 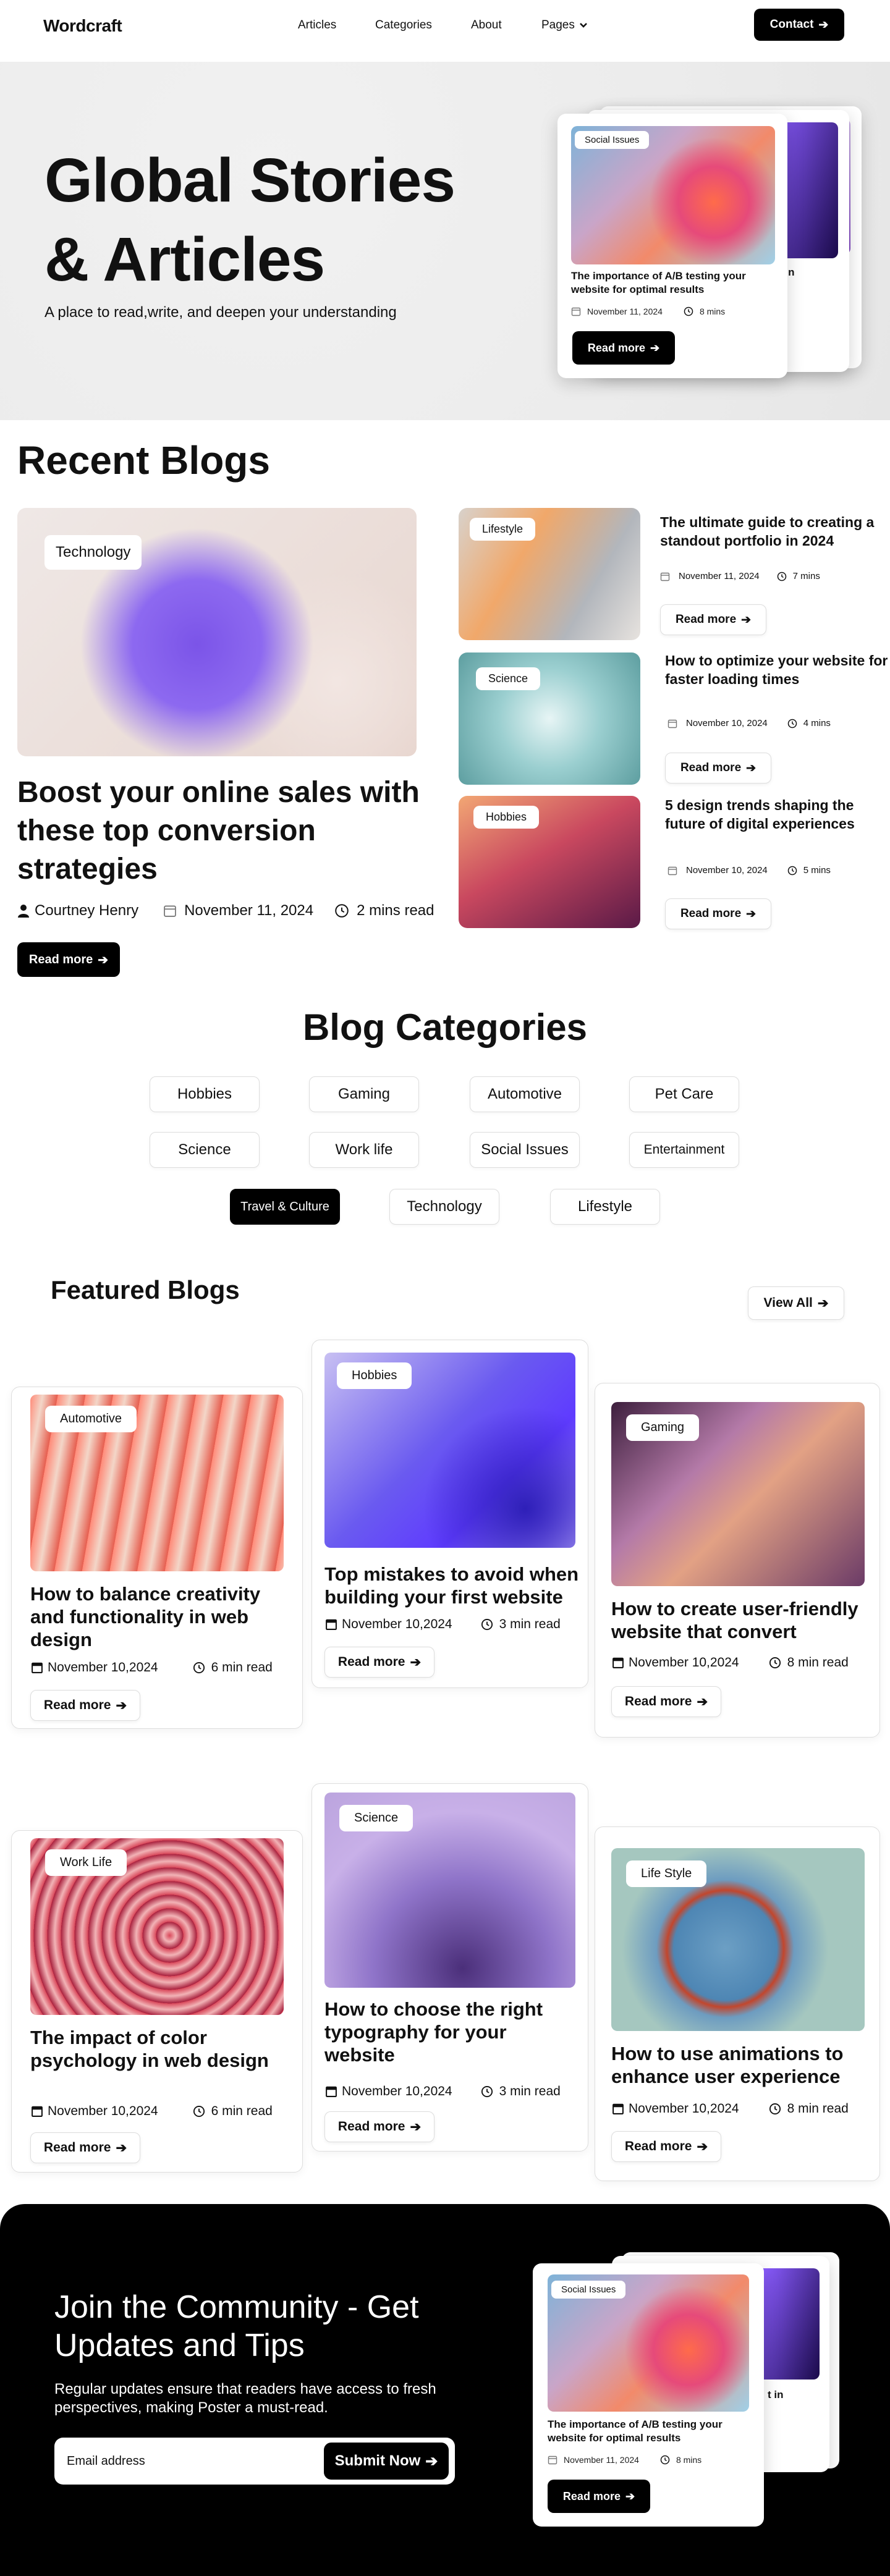 I want to click on newsletter-form: Submit Now ➔, so click(x=255, y=2461).